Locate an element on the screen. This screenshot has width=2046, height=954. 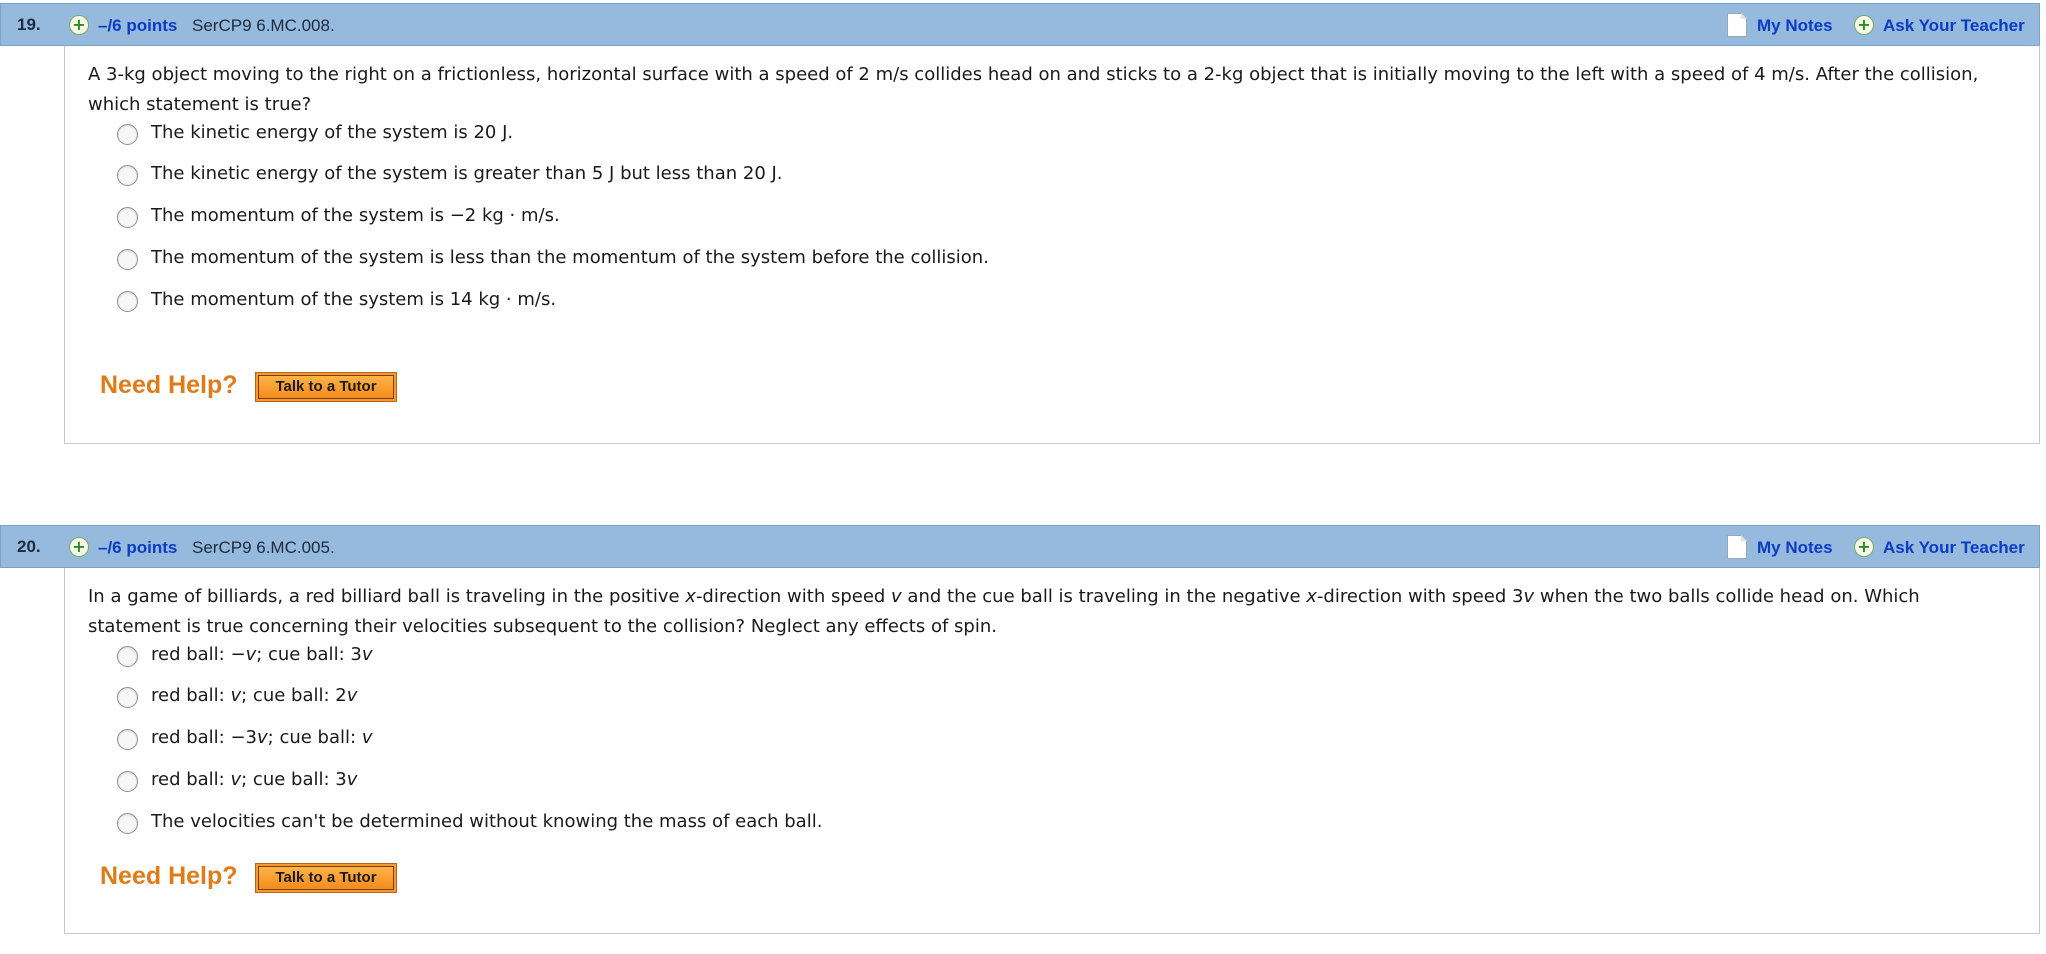
choice-label: red ball: −3v; cue ball: v is located at coordinates (262, 737).